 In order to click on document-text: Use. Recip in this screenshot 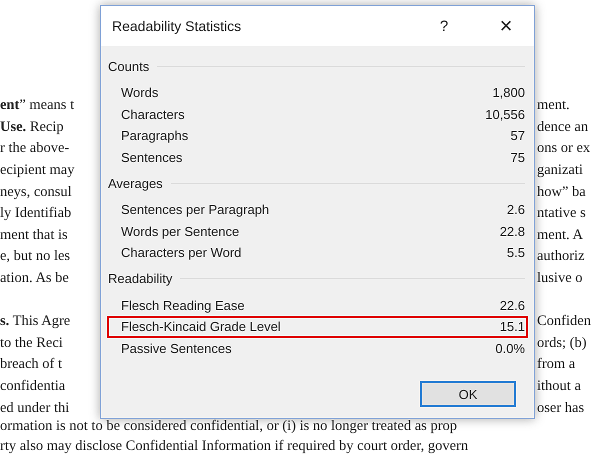, I will do `click(32, 127)`.